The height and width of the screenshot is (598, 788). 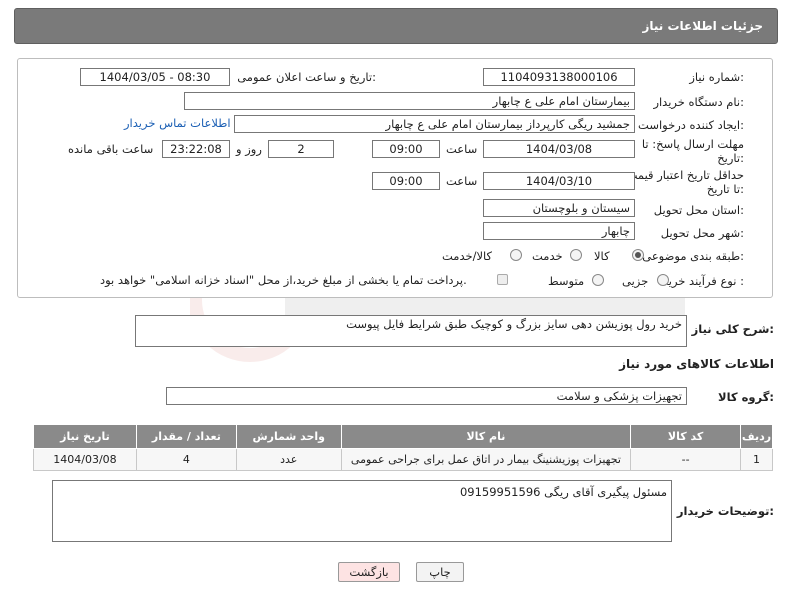 I want to click on response-time-label: ساعت, so click(x=462, y=149).